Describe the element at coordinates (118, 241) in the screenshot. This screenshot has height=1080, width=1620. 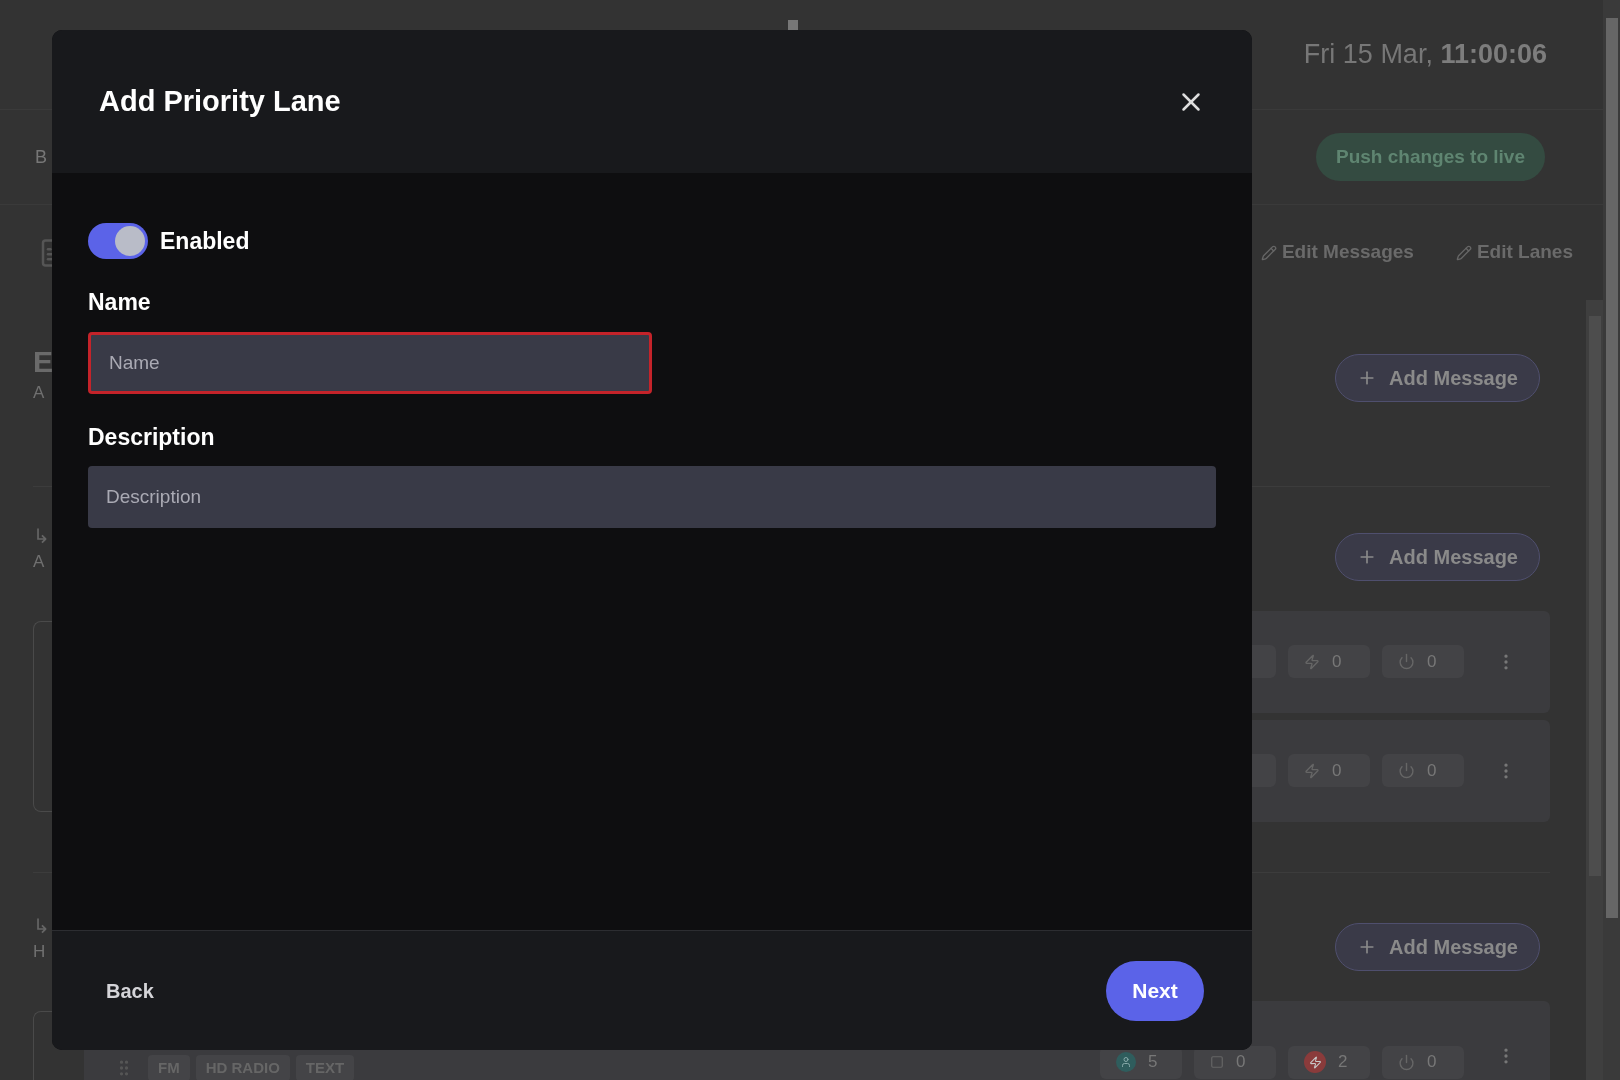
I see `toggle-switch` at that location.